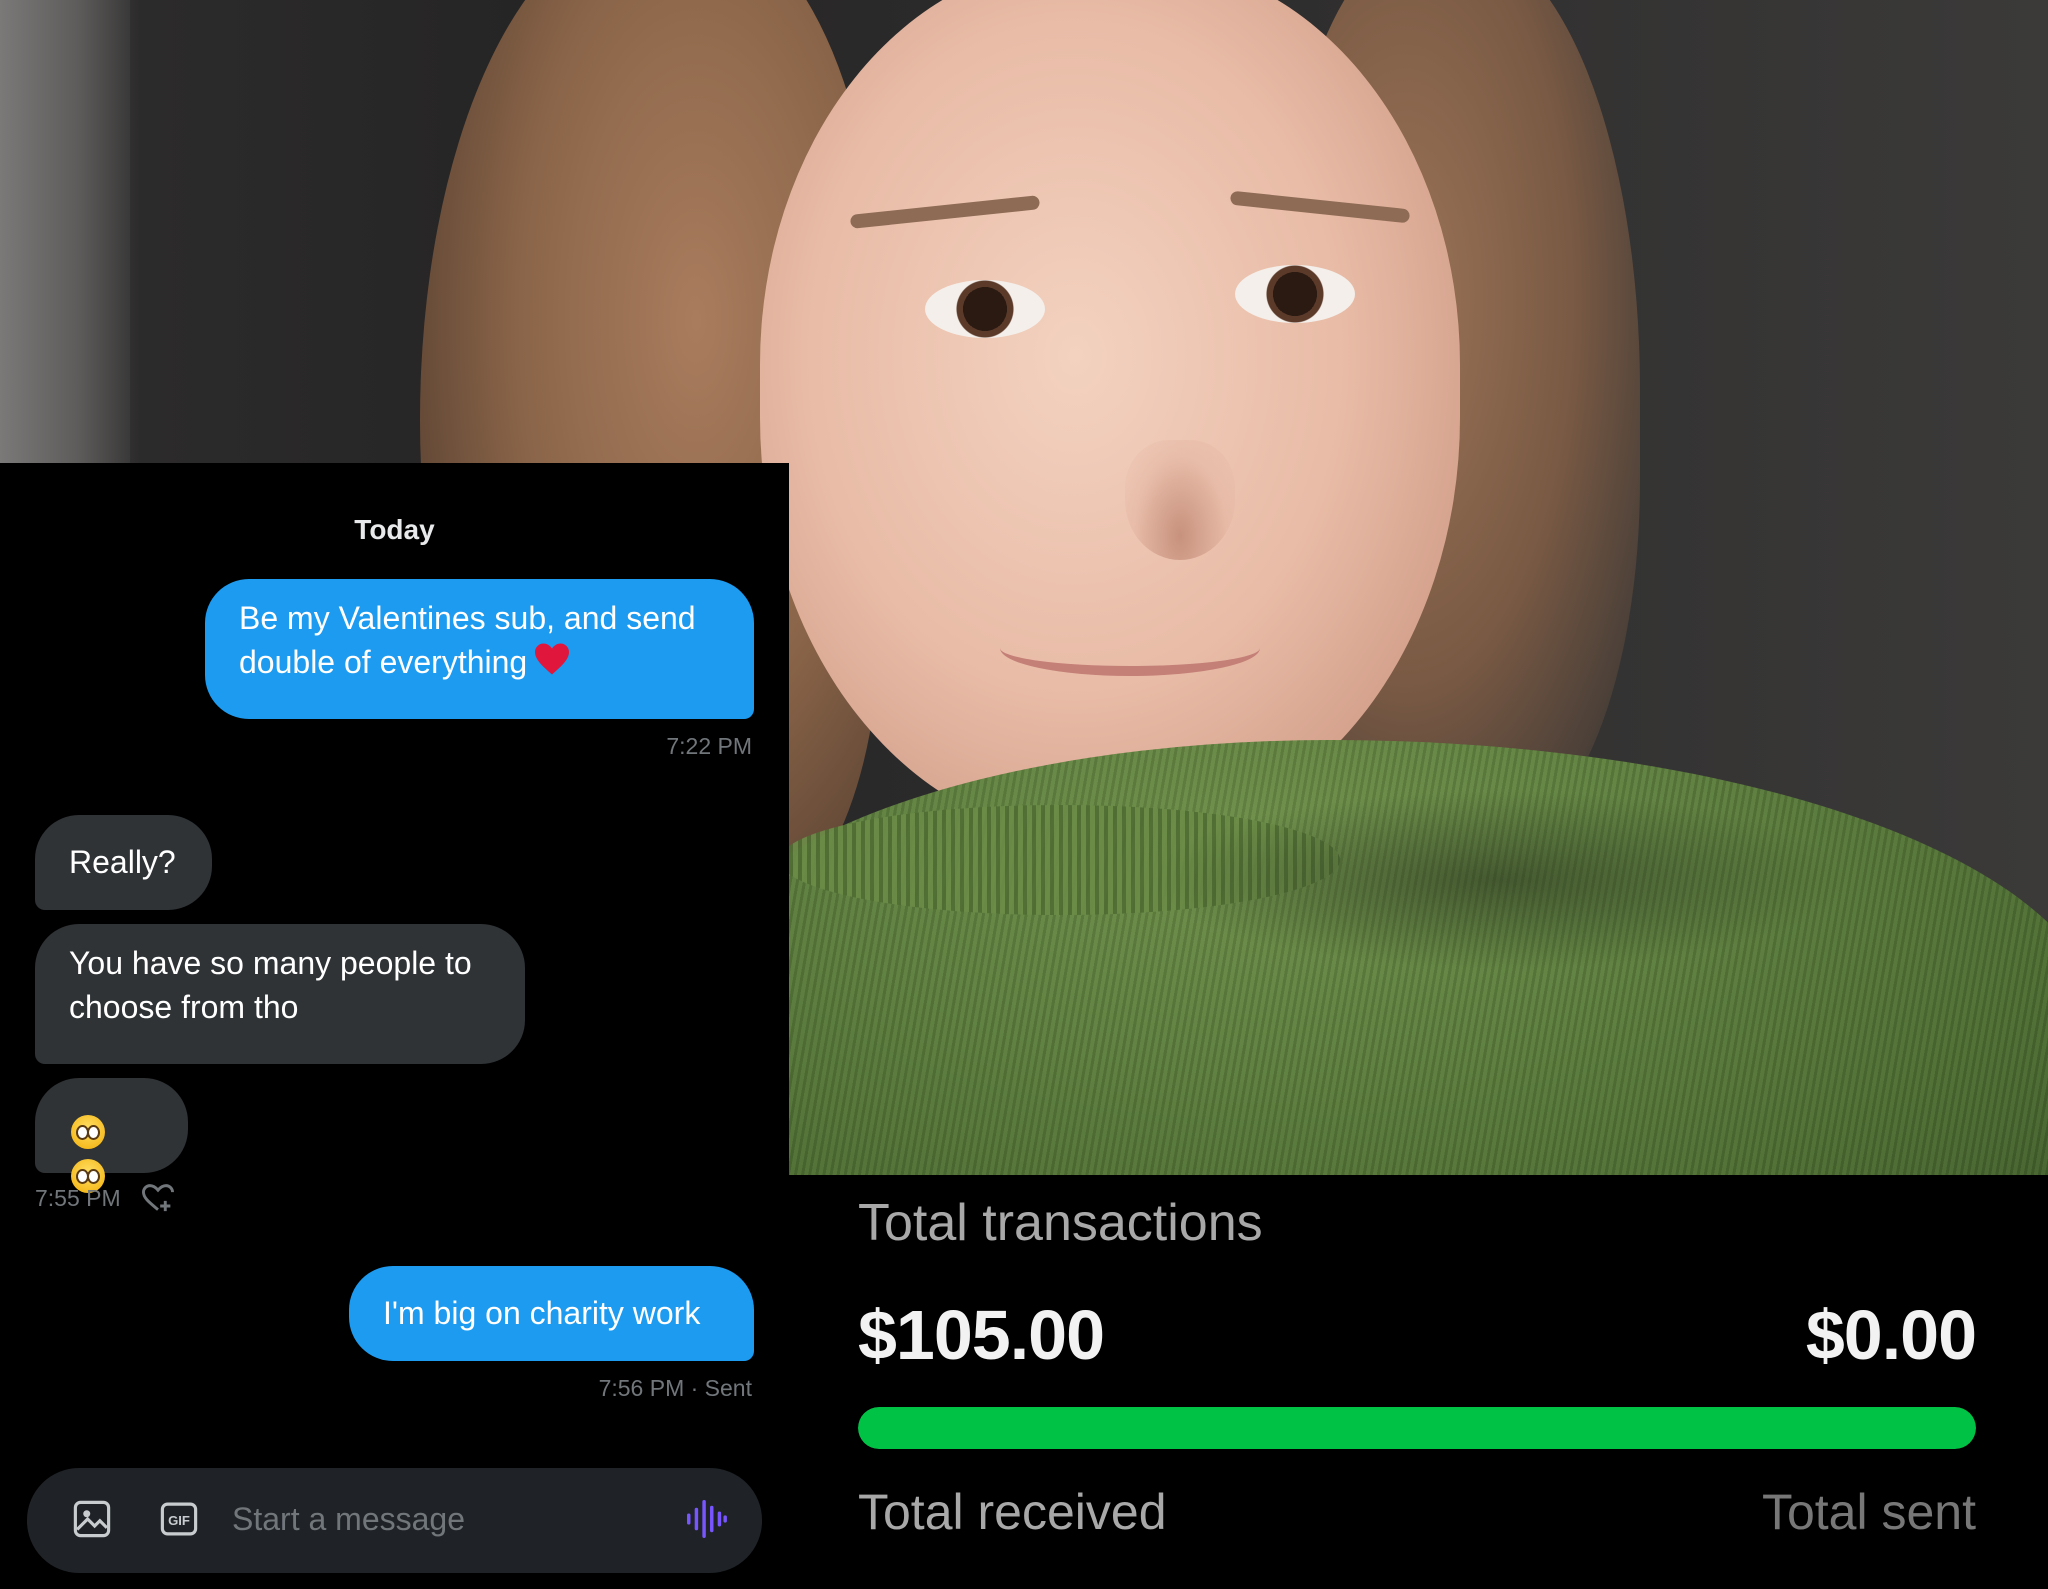  I want to click on message-text-line: Be my Valentines sub, and send, so click(467, 618).